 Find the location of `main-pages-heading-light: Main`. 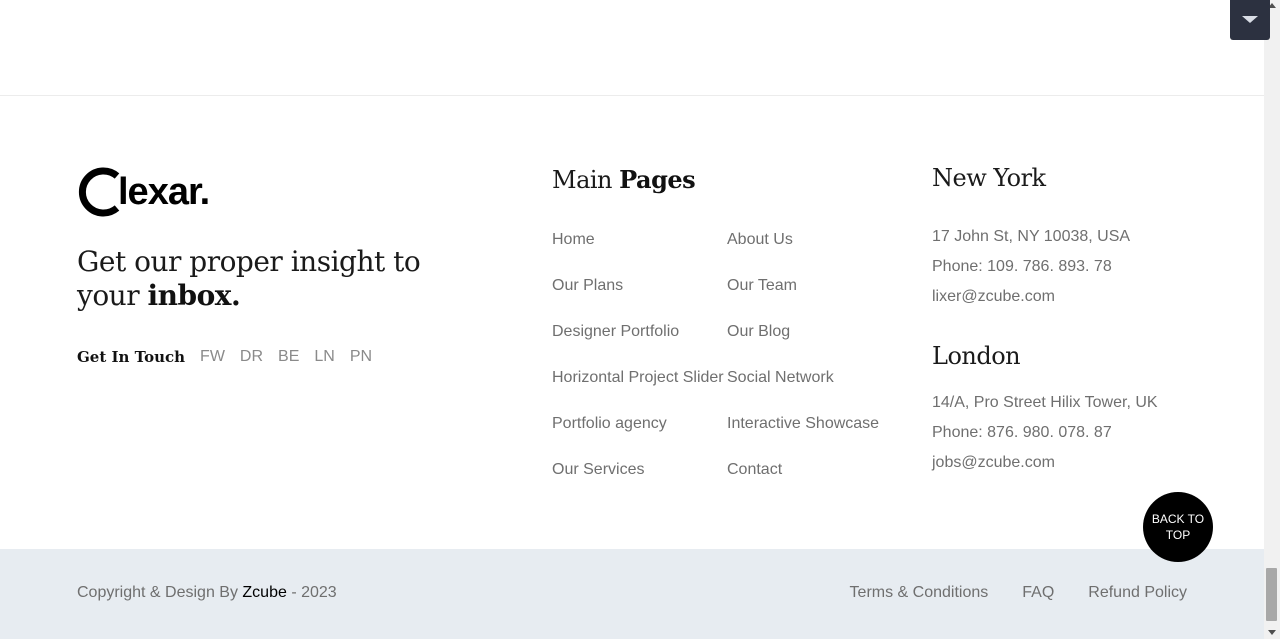

main-pages-heading-light: Main is located at coordinates (586, 180).